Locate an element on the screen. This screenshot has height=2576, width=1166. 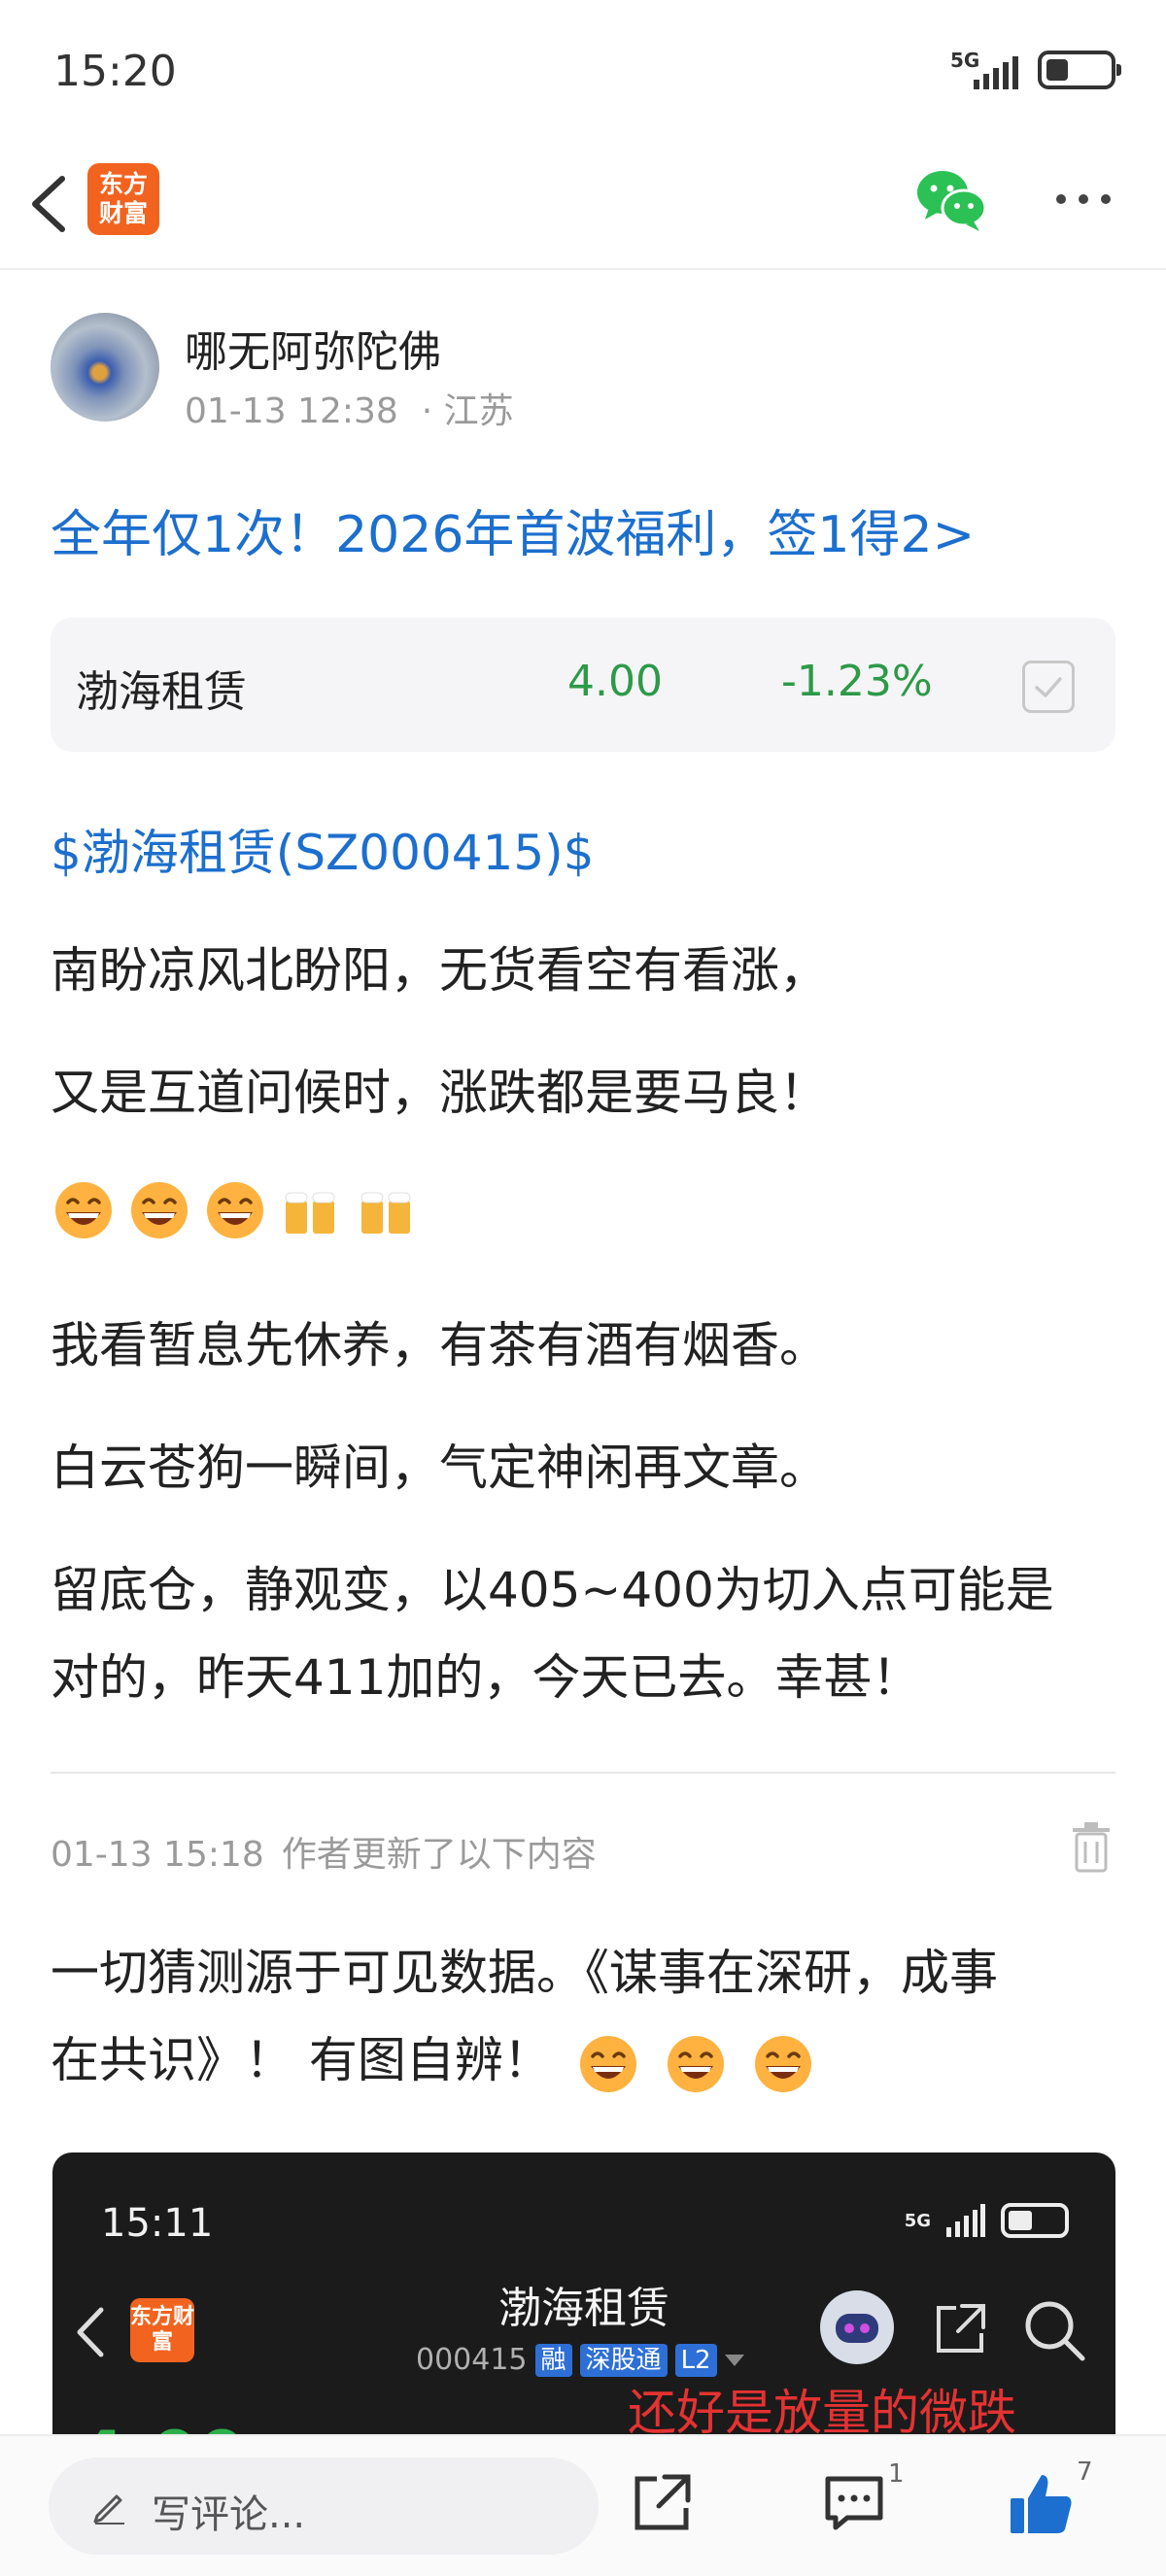
update-line-2: 在共识》！ 有图自辨！ is located at coordinates (301, 2060).